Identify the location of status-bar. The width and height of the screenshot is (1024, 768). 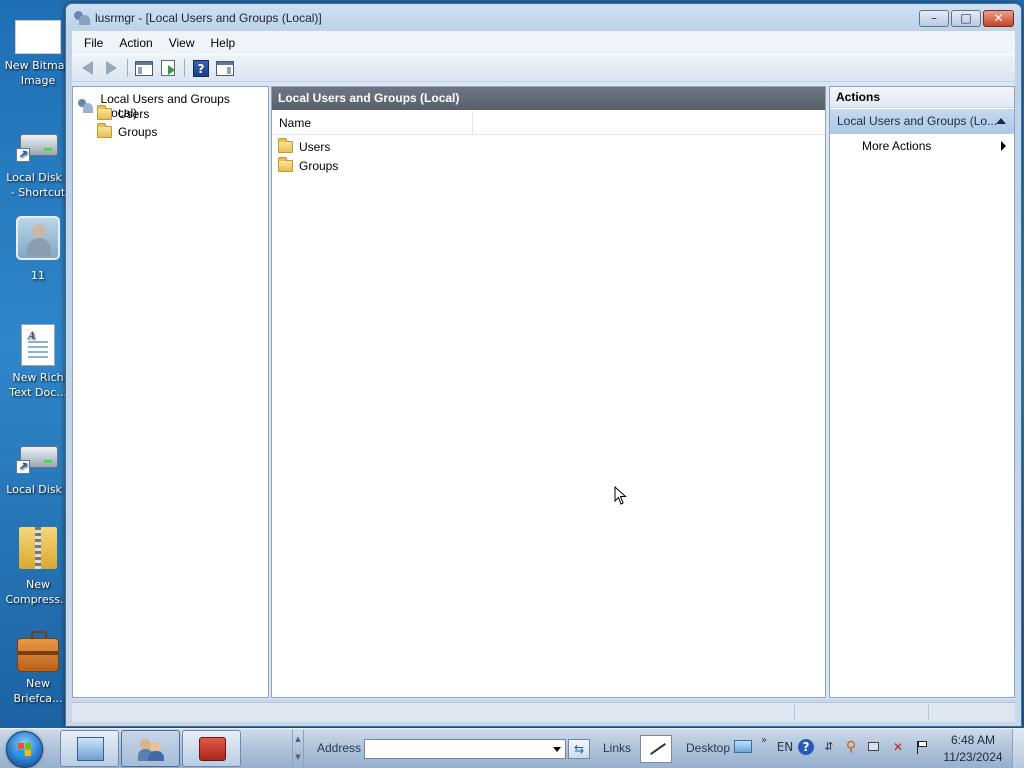
(543, 712).